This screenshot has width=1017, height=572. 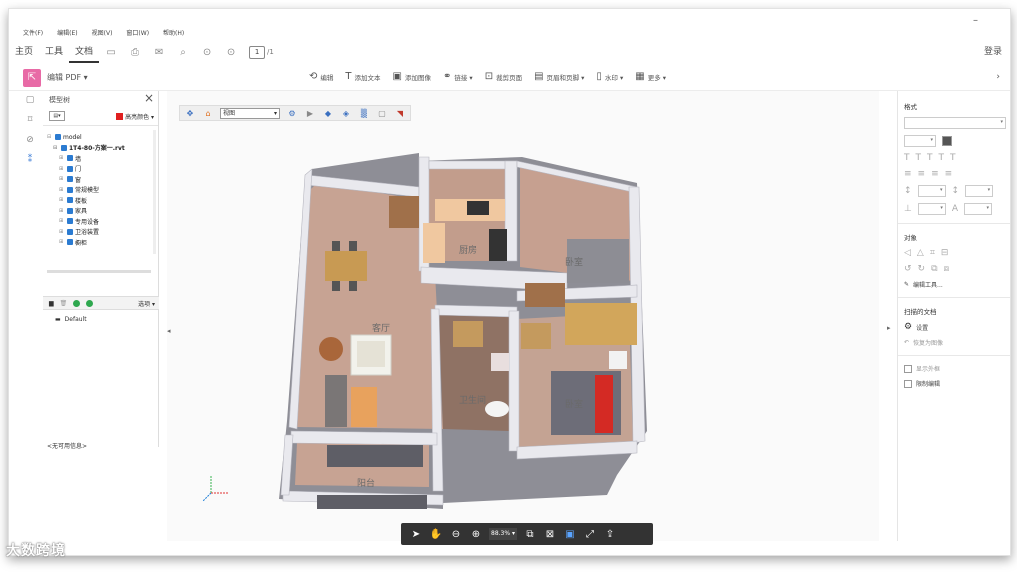 What do you see at coordinates (550, 534) in the screenshot?
I see `fit-page-icon: ⊠` at bounding box center [550, 534].